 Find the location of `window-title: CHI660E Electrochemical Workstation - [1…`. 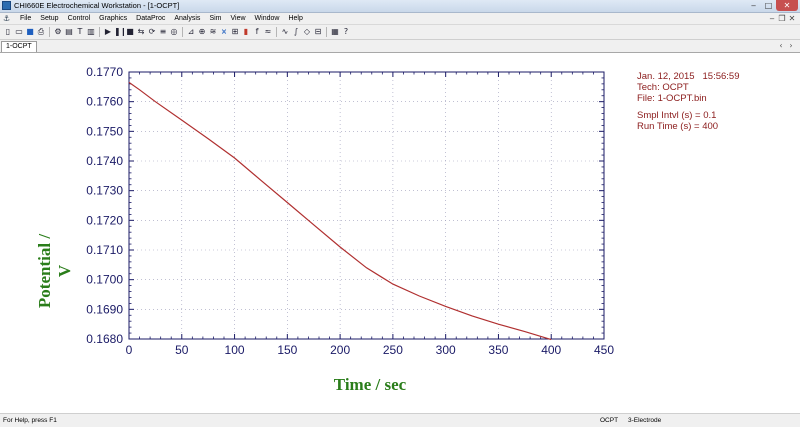

window-title: CHI660E Electrochemical Workstation - [1… is located at coordinates (97, 5).